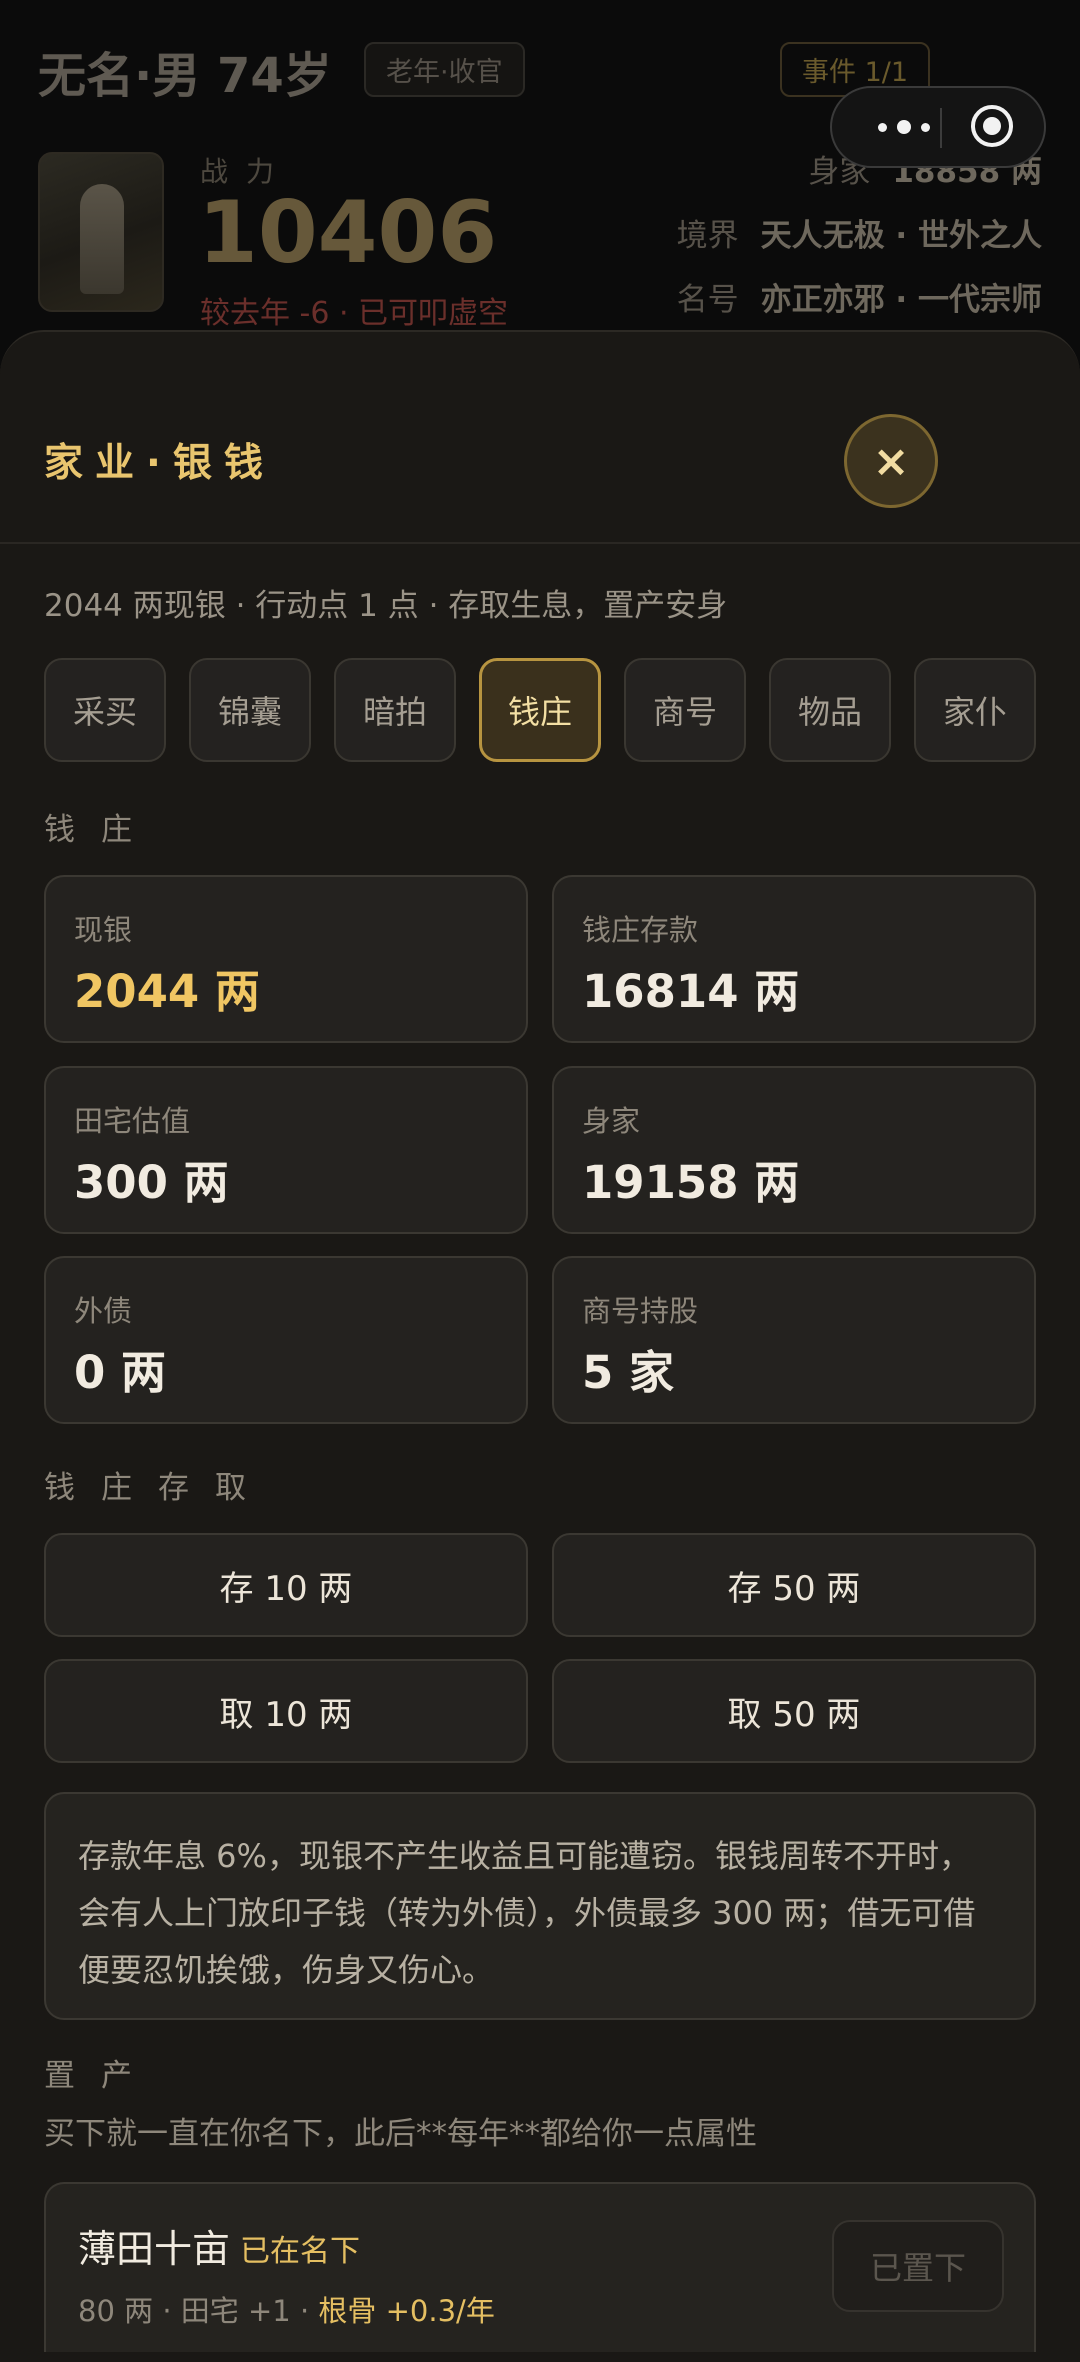 The height and width of the screenshot is (2362, 1080). I want to click on character-name: 无名·男 74岁, so click(185, 76).